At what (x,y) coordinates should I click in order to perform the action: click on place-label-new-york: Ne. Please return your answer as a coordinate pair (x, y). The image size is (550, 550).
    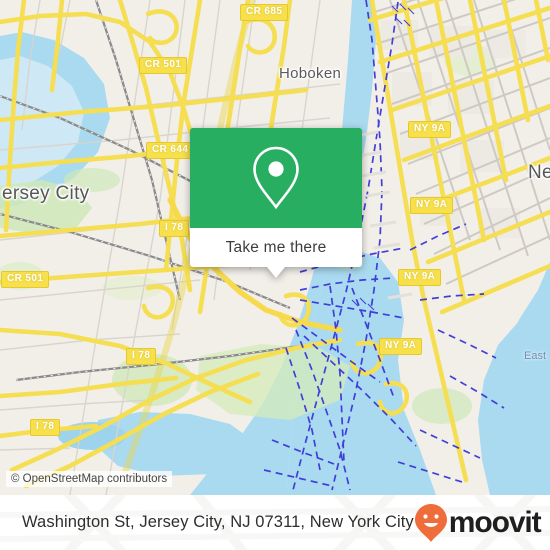
    Looking at the image, I should click on (539, 172).